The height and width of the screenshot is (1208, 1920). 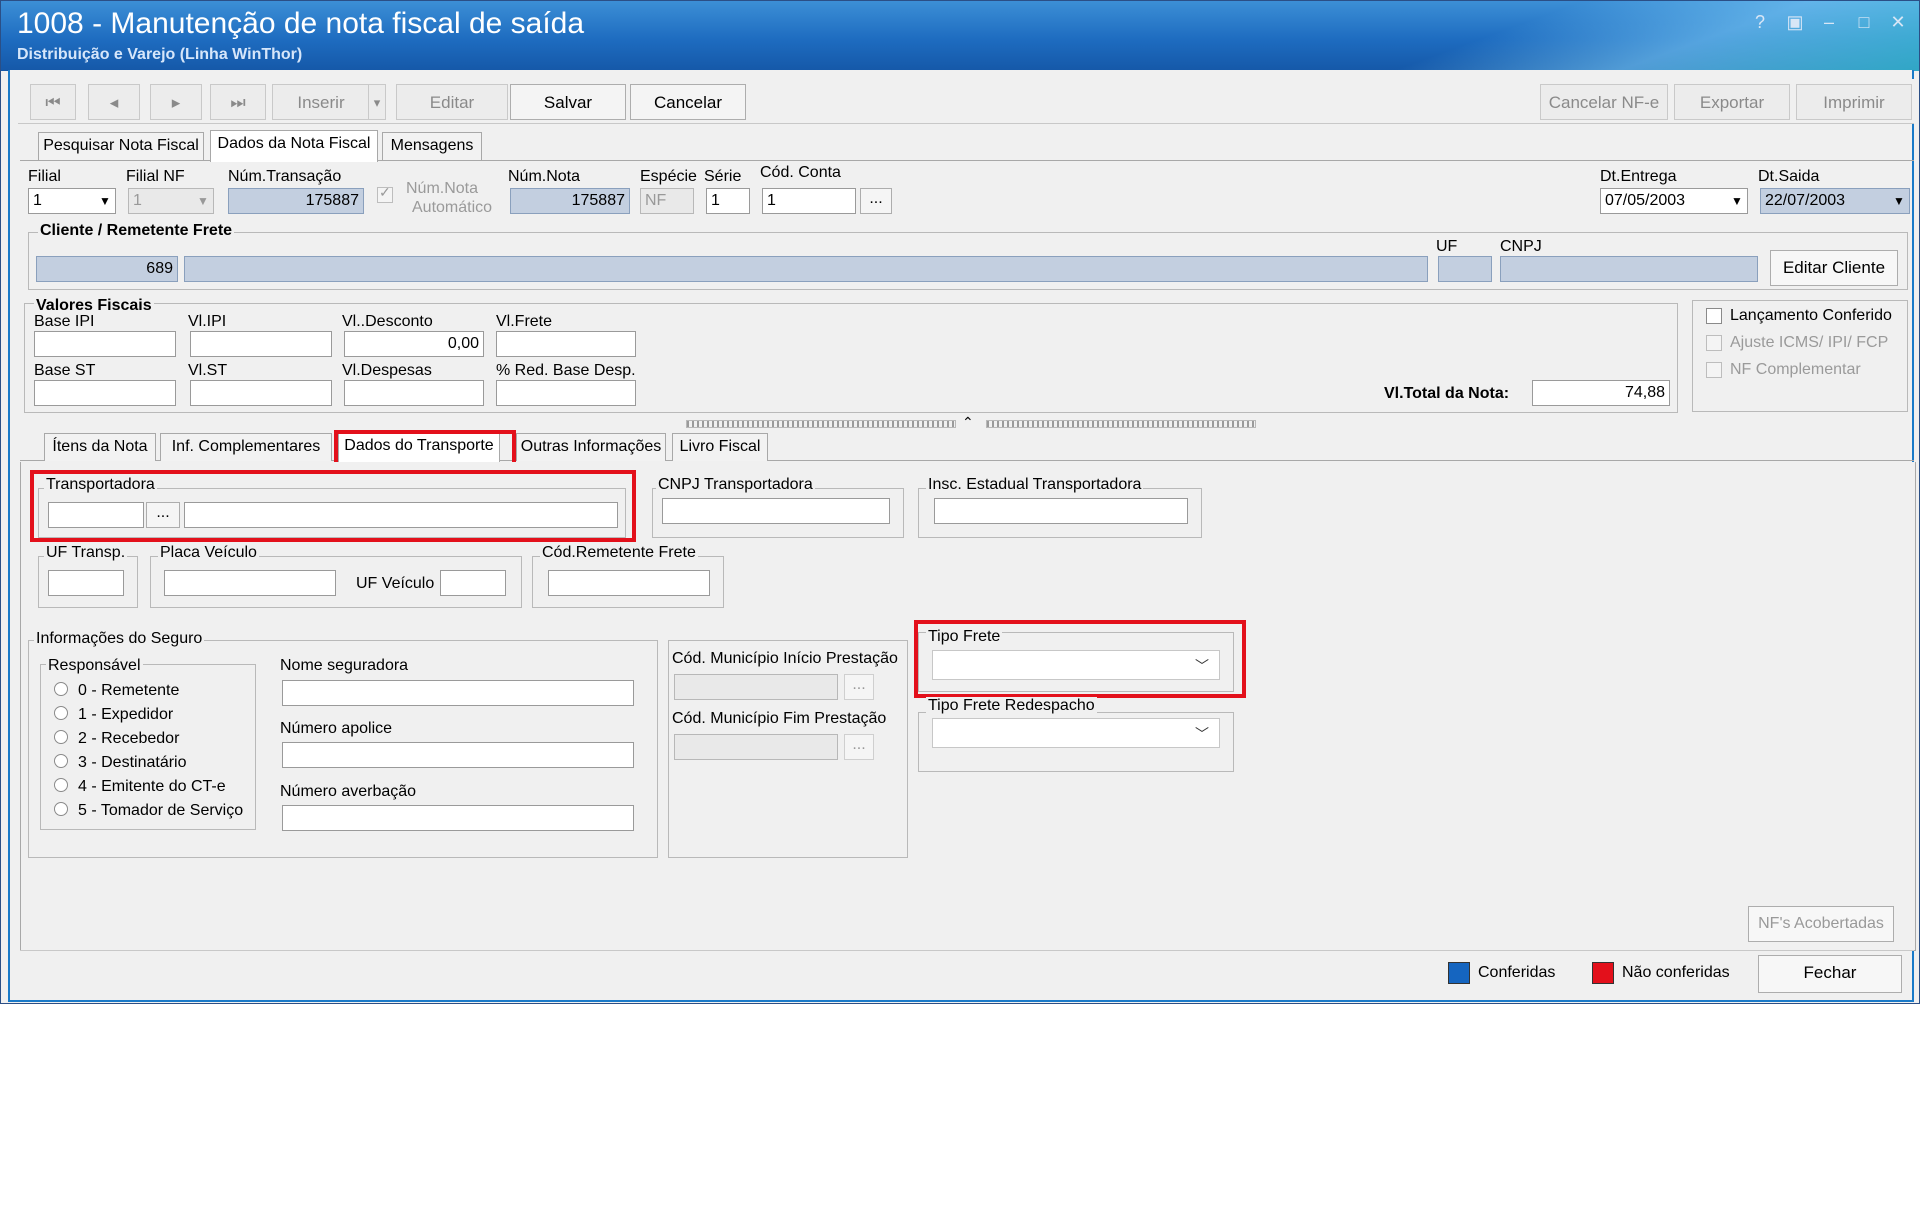 I want to click on salvar-button: Salvar, so click(x=568, y=102).